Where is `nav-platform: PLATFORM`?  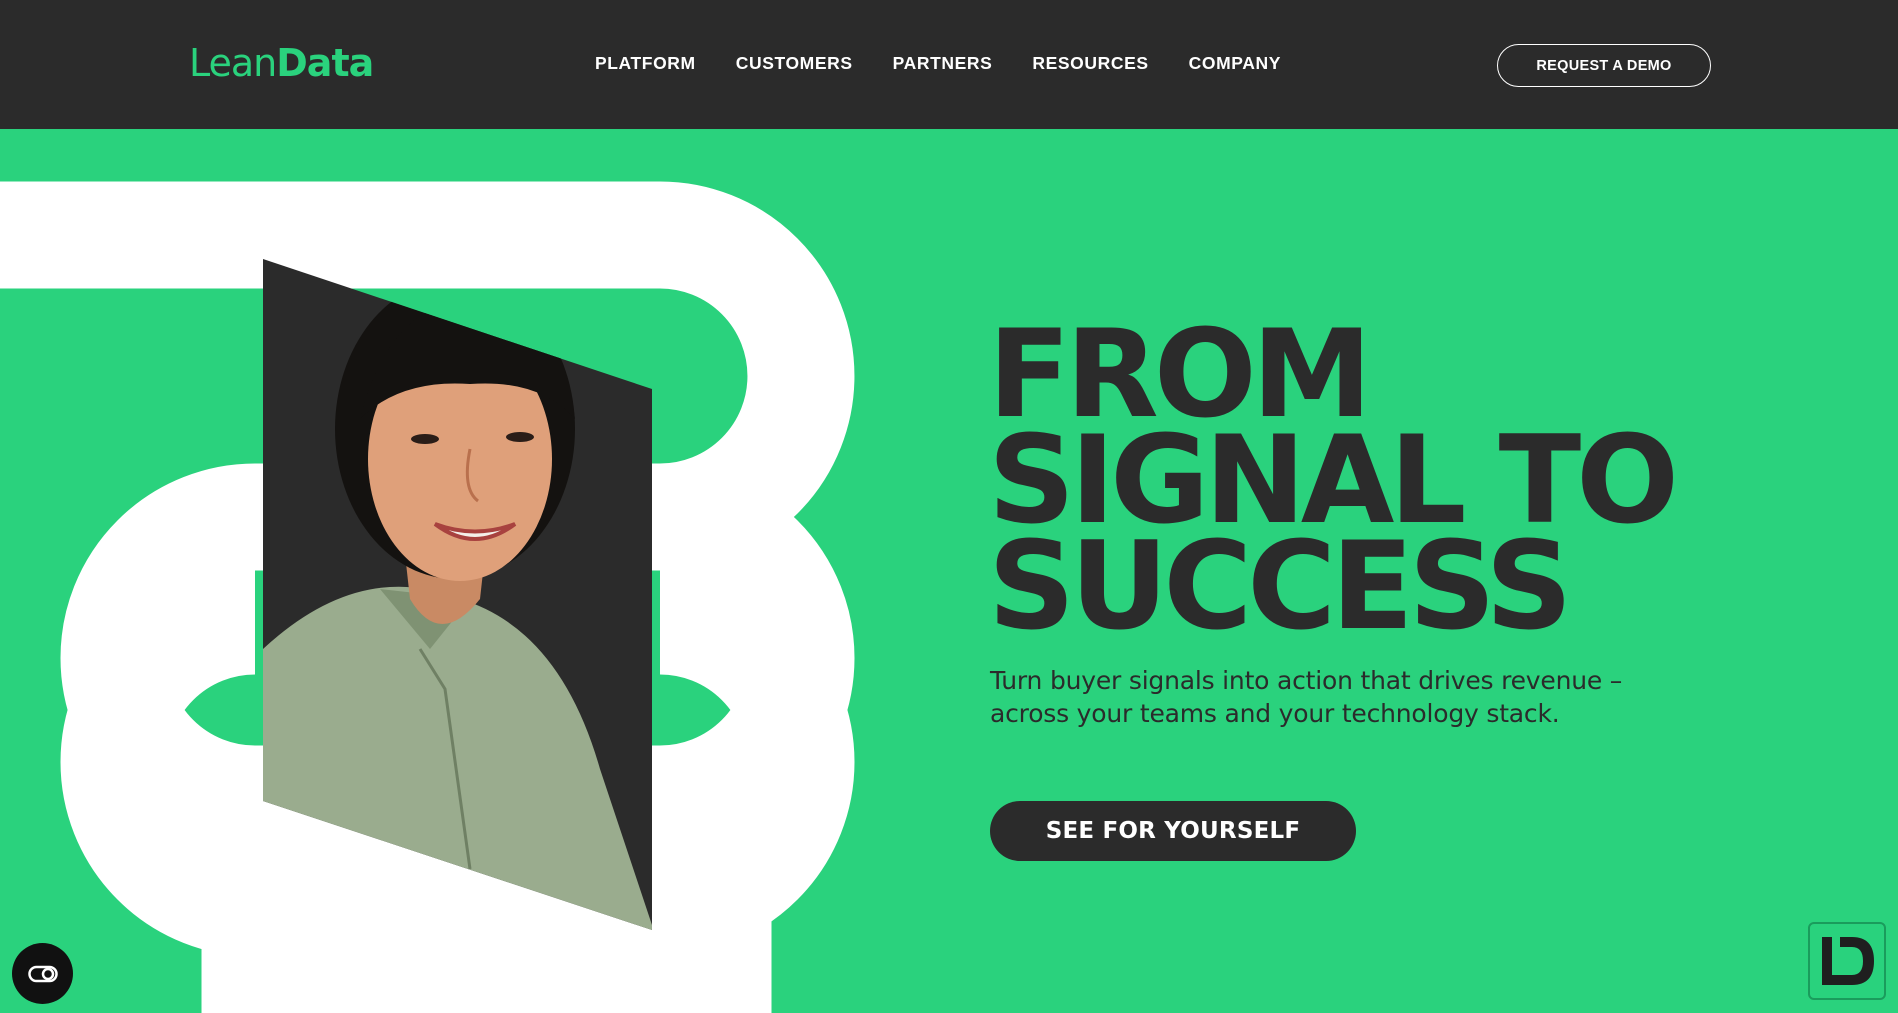
nav-platform: PLATFORM is located at coordinates (645, 63).